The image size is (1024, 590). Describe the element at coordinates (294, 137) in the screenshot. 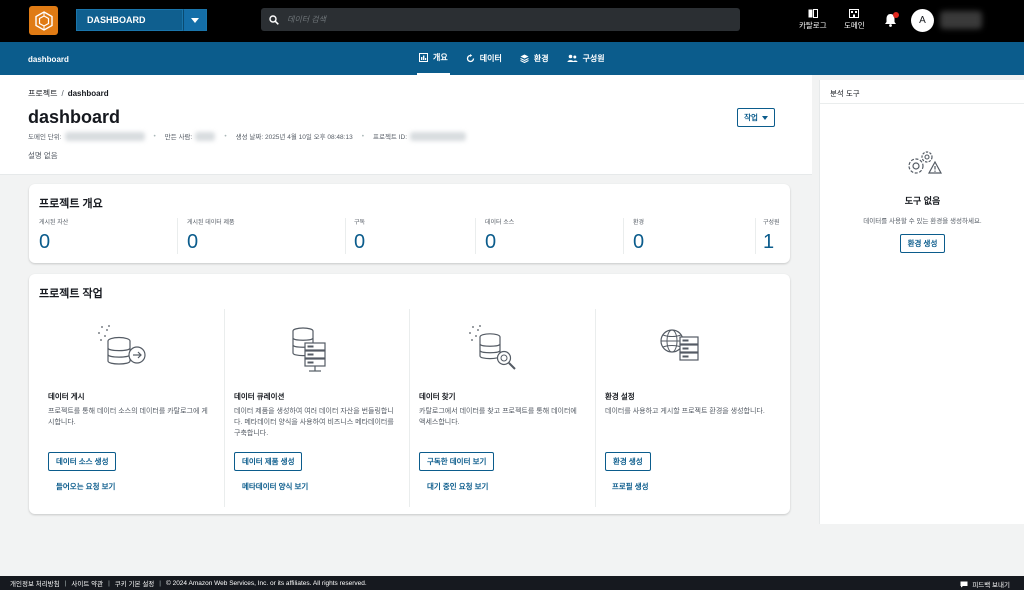

I see `meta-created-date: 생성 날짜: 2025년 4월 10일 오후 08:48:13` at that location.